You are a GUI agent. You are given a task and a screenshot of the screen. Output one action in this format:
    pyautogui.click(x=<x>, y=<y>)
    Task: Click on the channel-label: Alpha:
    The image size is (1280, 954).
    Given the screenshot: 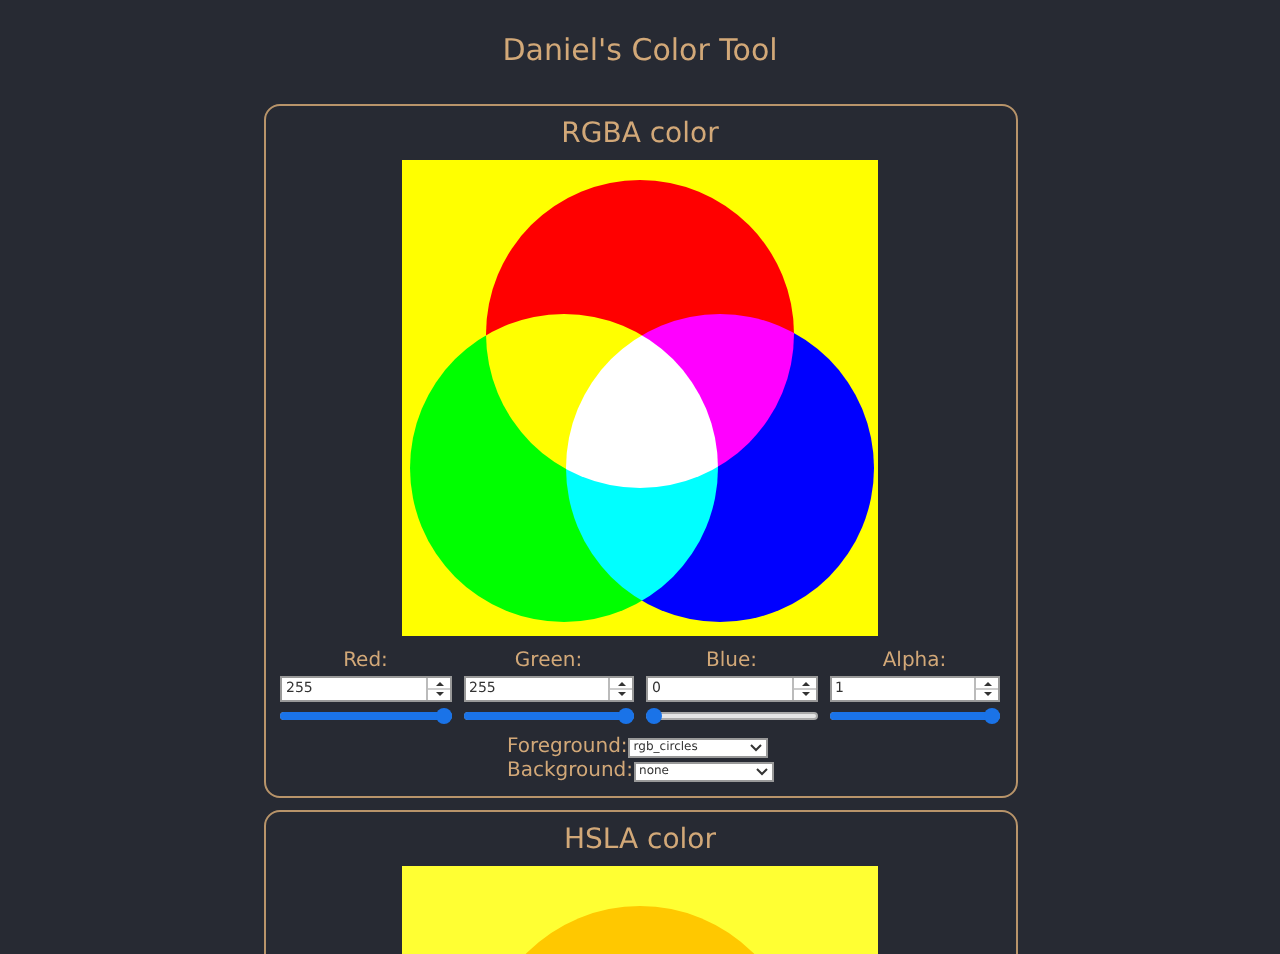 What is the action you would take?
    pyautogui.click(x=914, y=662)
    